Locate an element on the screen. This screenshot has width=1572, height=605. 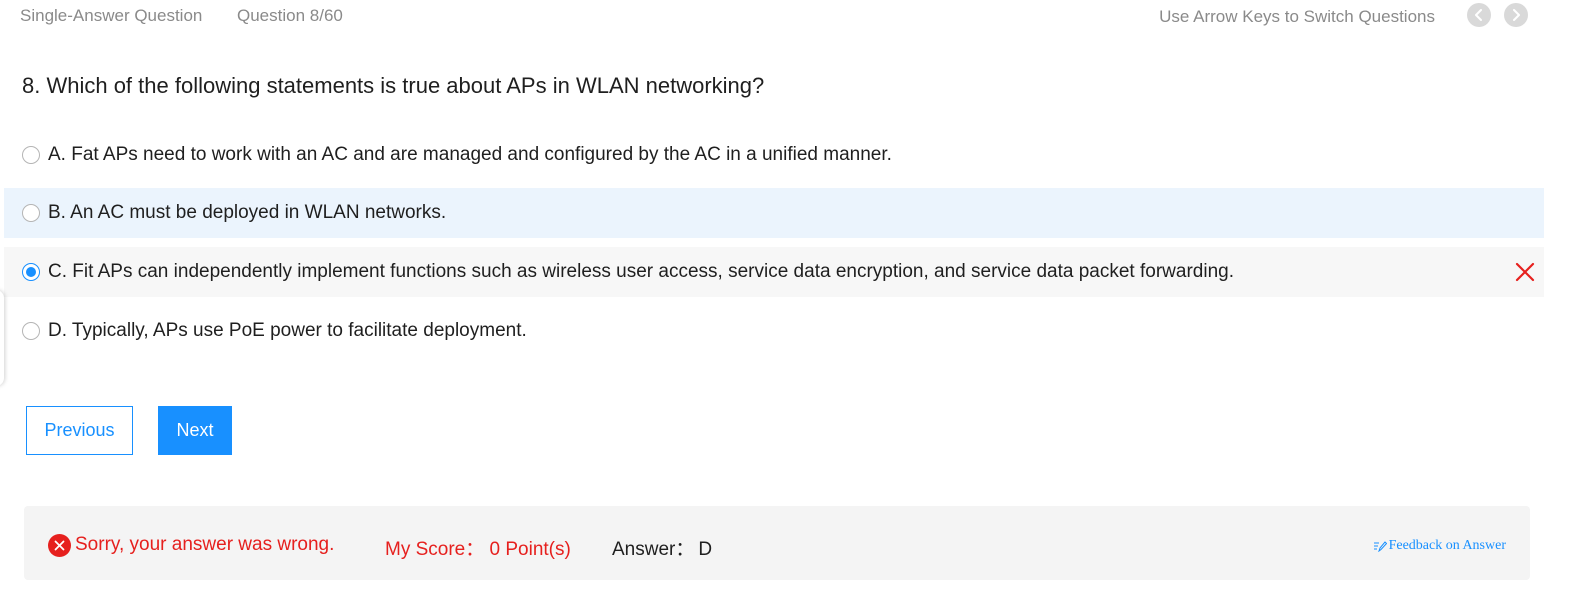
next-question-button is located at coordinates (1516, 15).